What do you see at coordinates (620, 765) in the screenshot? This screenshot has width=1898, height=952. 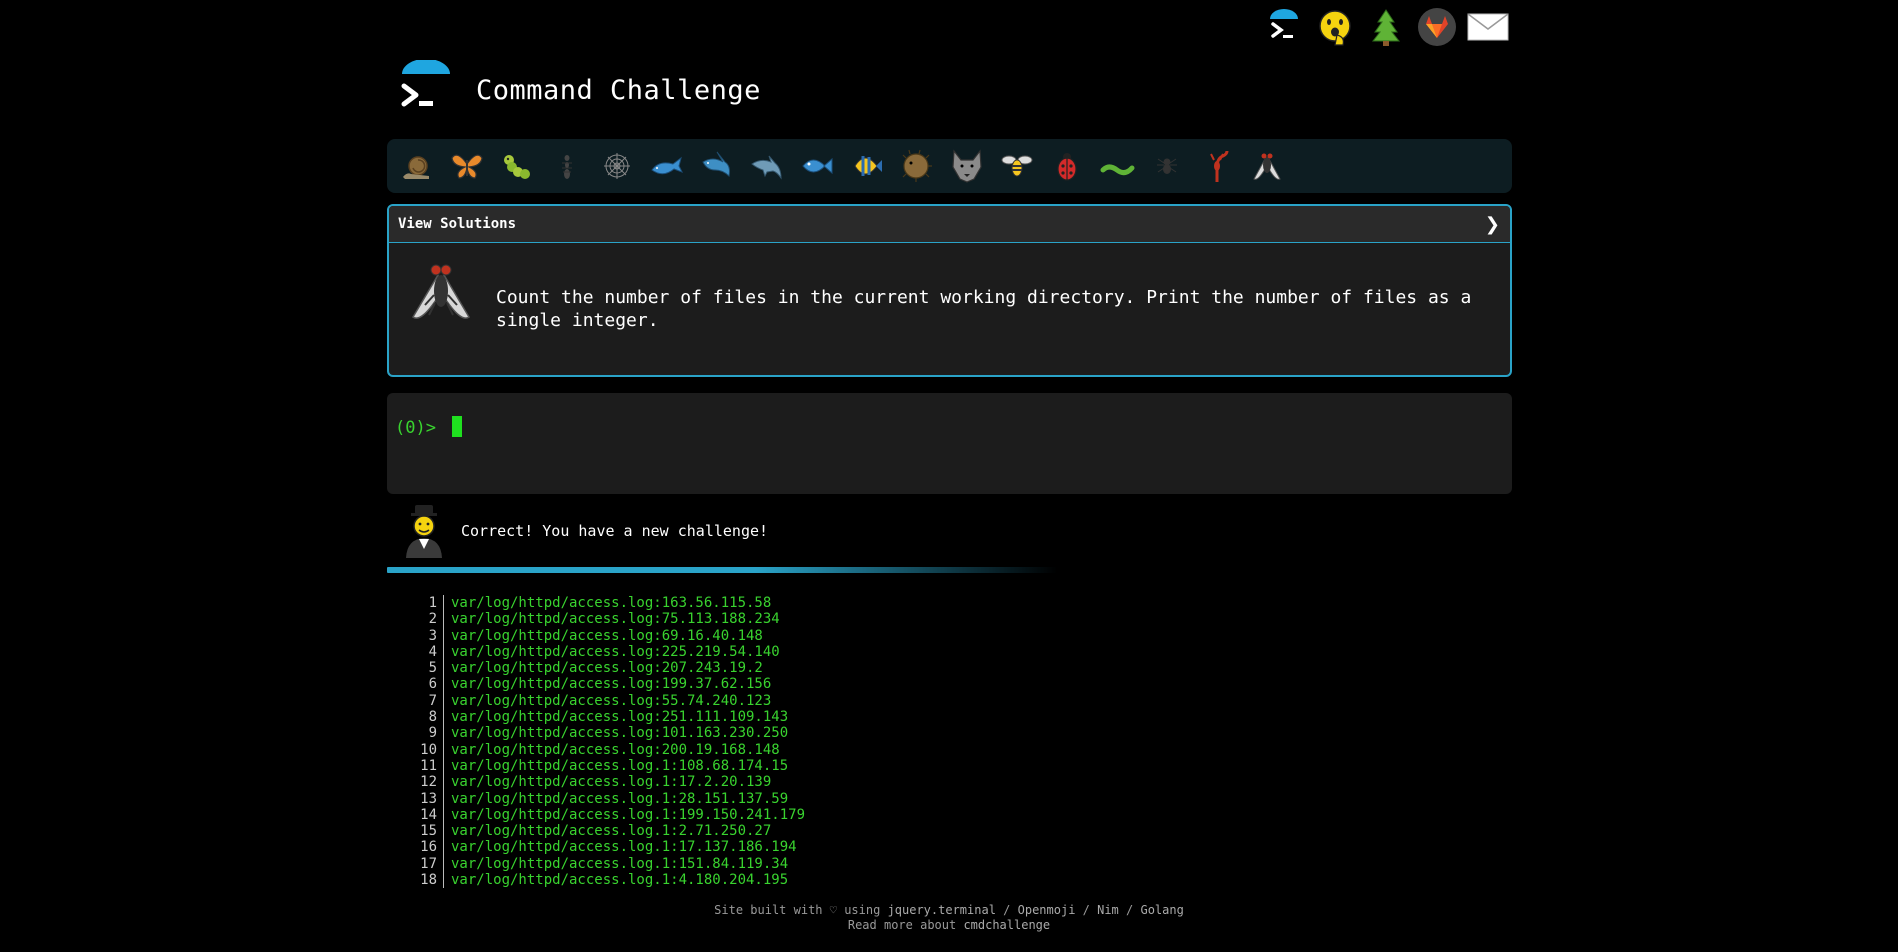 I see `line-text: var/log/httpd/access.log.1:108.68.174.15` at bounding box center [620, 765].